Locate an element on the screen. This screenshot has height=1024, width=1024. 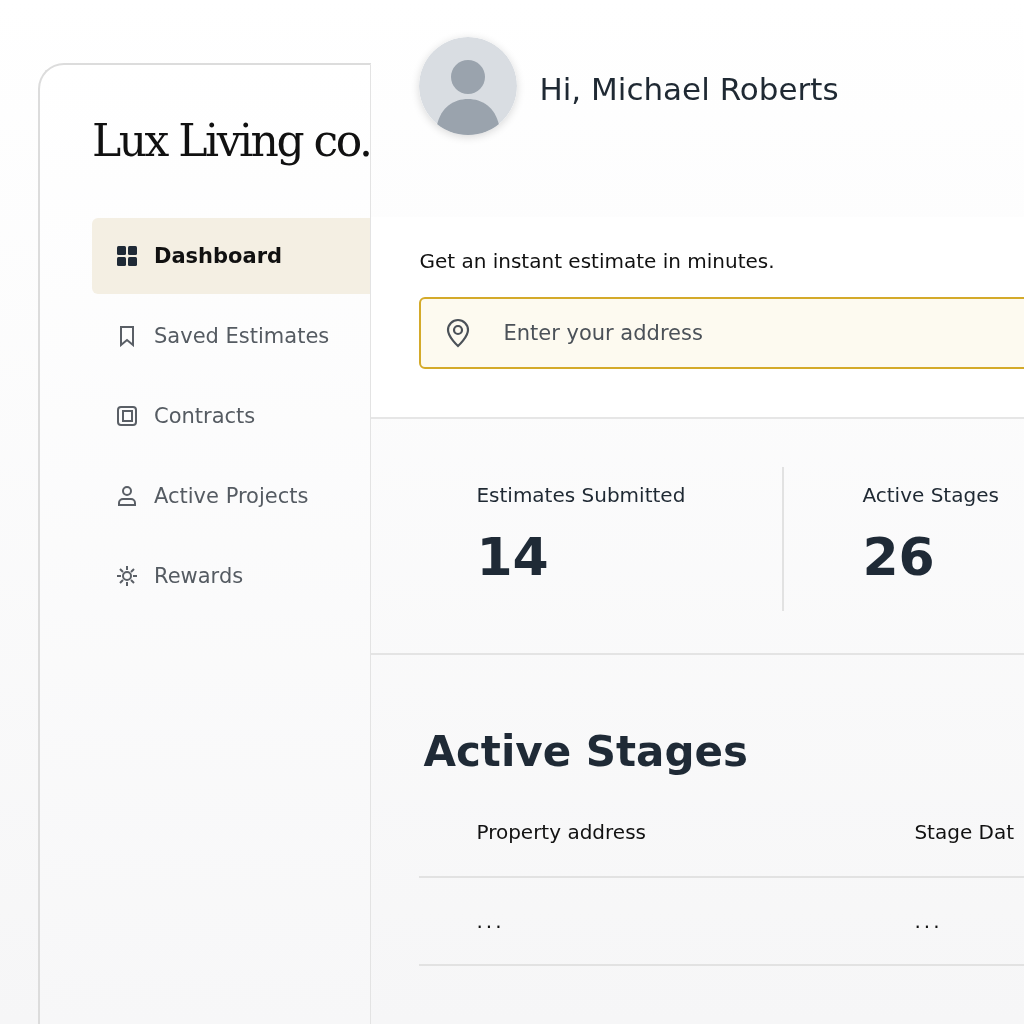
stat-value: 14 is located at coordinates (513, 557).